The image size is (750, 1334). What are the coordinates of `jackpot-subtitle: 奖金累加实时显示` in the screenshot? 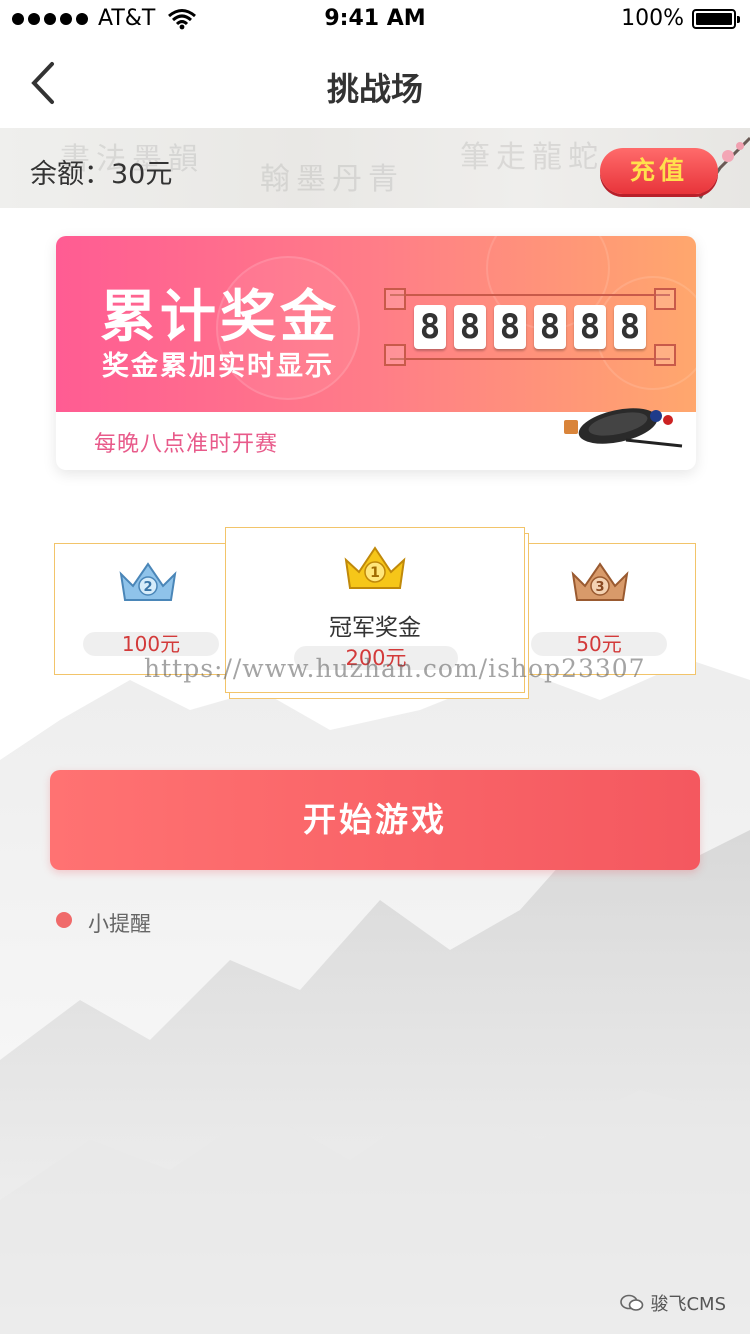 It's located at (218, 366).